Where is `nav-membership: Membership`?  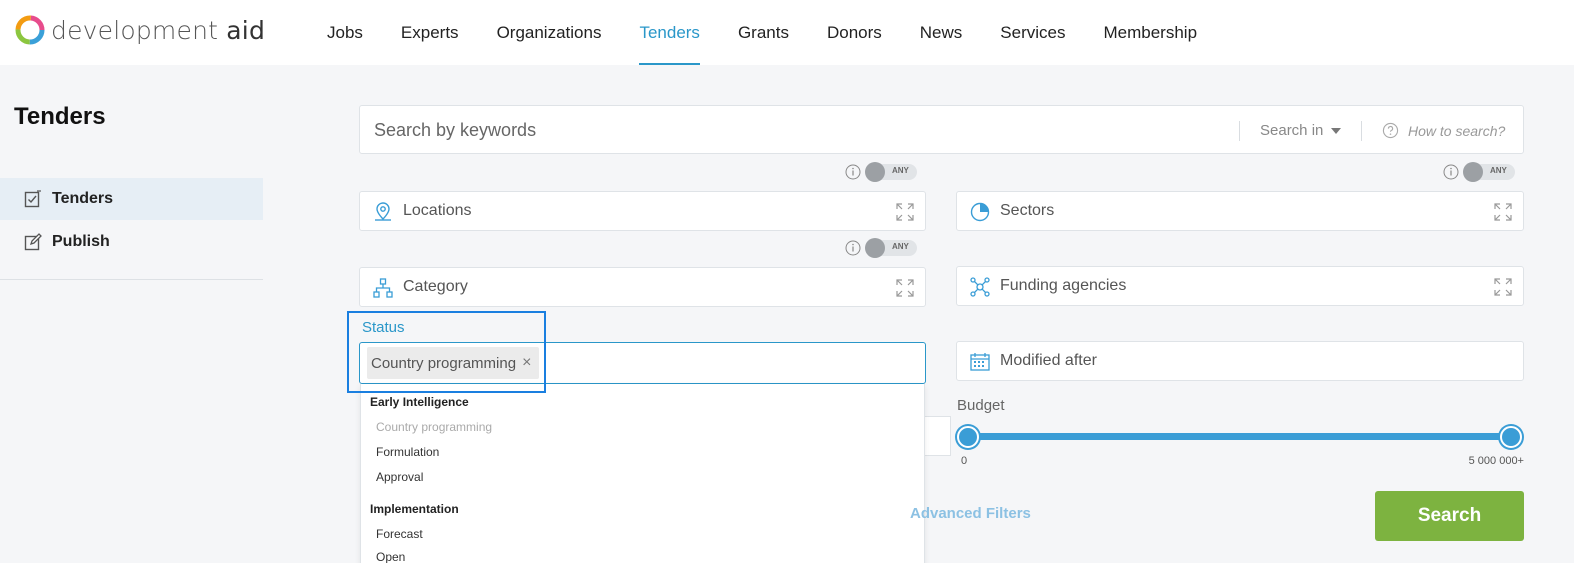
nav-membership: Membership is located at coordinates (1150, 32).